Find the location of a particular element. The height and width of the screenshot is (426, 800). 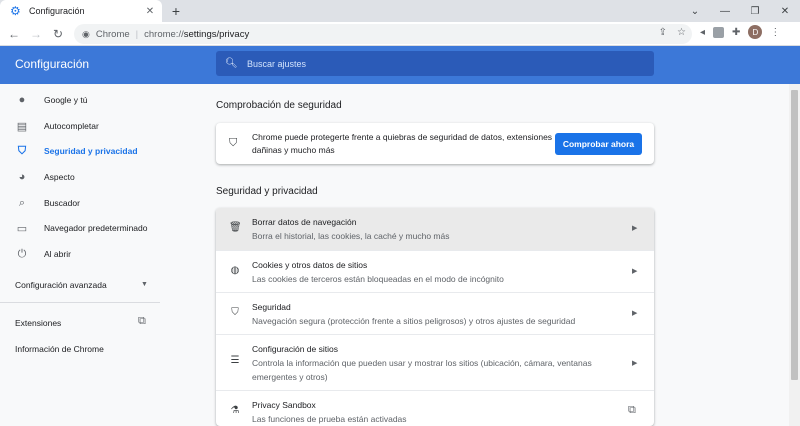

avatar: D is located at coordinates (755, 32).